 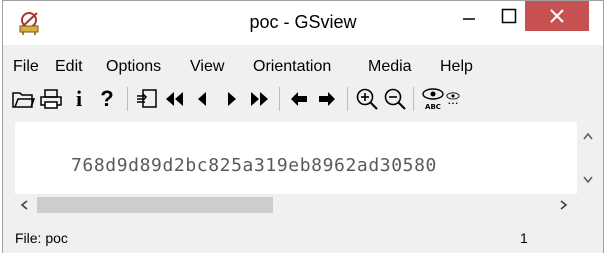 What do you see at coordinates (254, 165) in the screenshot?
I see `document-text: 768d9d89d2bc825a319eb8962ad30580` at bounding box center [254, 165].